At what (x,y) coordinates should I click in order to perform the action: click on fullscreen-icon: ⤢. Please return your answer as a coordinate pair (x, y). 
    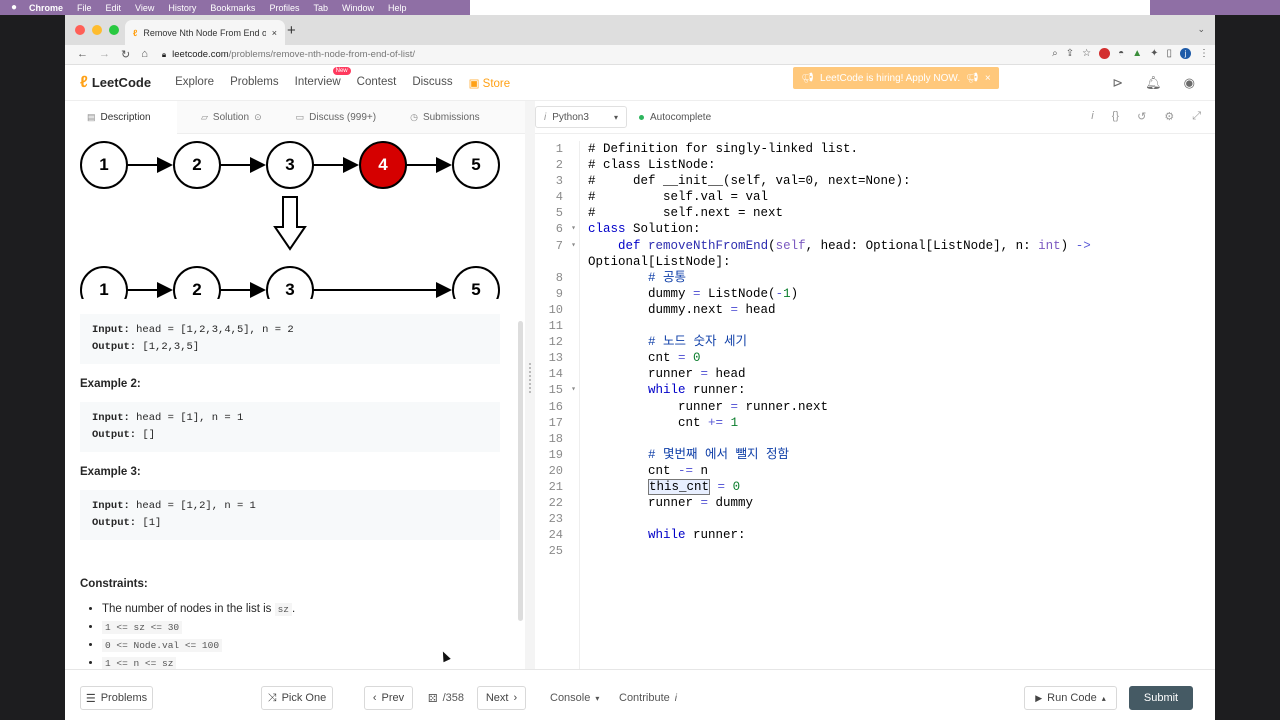
    Looking at the image, I should click on (1196, 116).